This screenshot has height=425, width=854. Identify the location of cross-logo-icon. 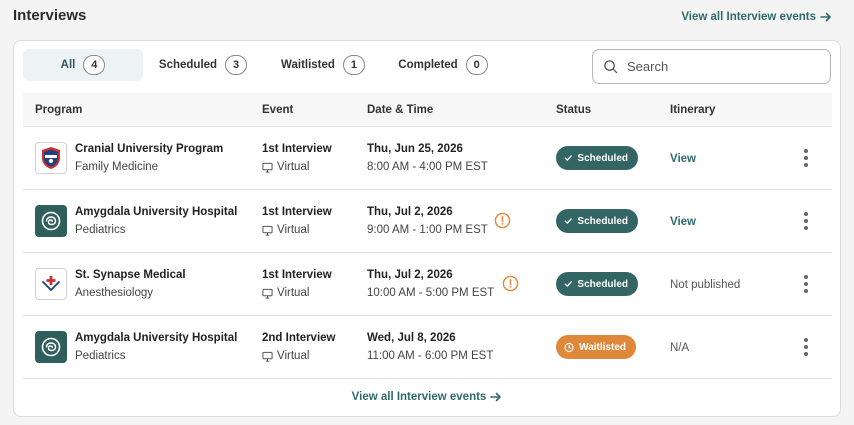
(51, 284).